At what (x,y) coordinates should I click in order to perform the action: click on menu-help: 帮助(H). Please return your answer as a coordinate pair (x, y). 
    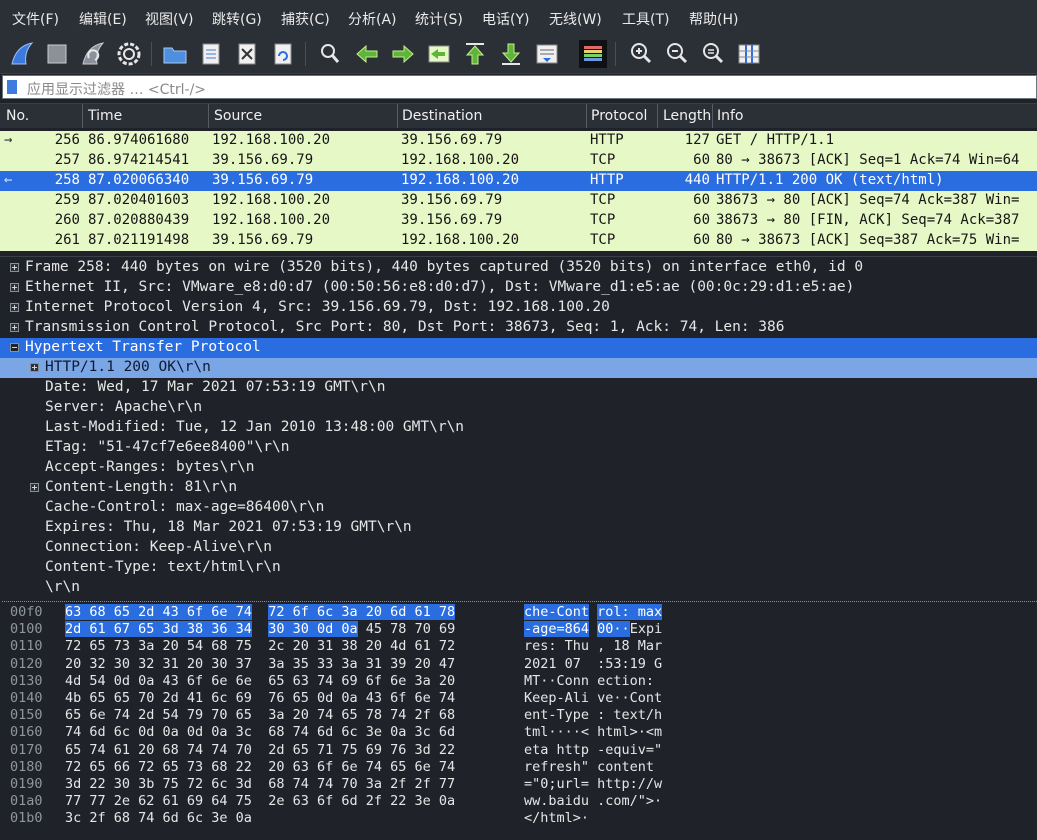
    Looking at the image, I should click on (713, 19).